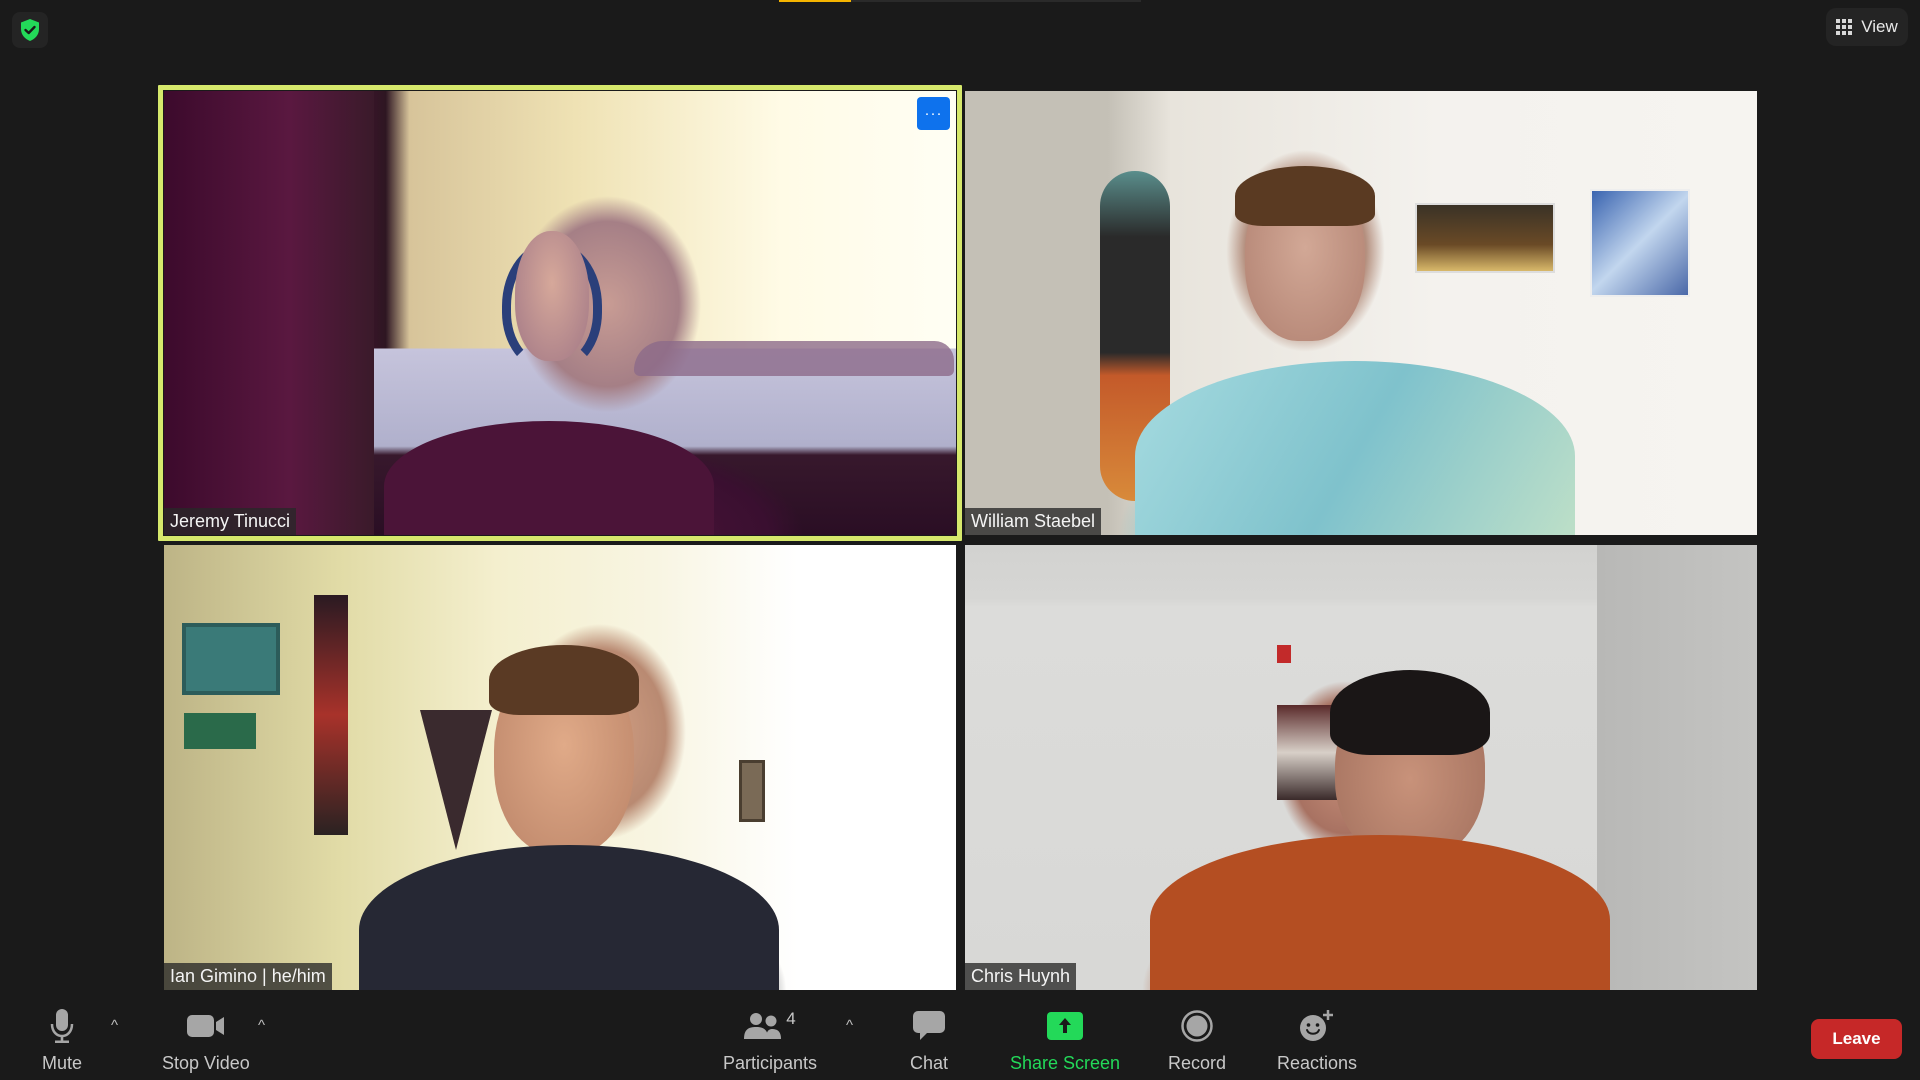 The height and width of the screenshot is (1080, 1920). What do you see at coordinates (1197, 1026) in the screenshot?
I see `record-icon` at bounding box center [1197, 1026].